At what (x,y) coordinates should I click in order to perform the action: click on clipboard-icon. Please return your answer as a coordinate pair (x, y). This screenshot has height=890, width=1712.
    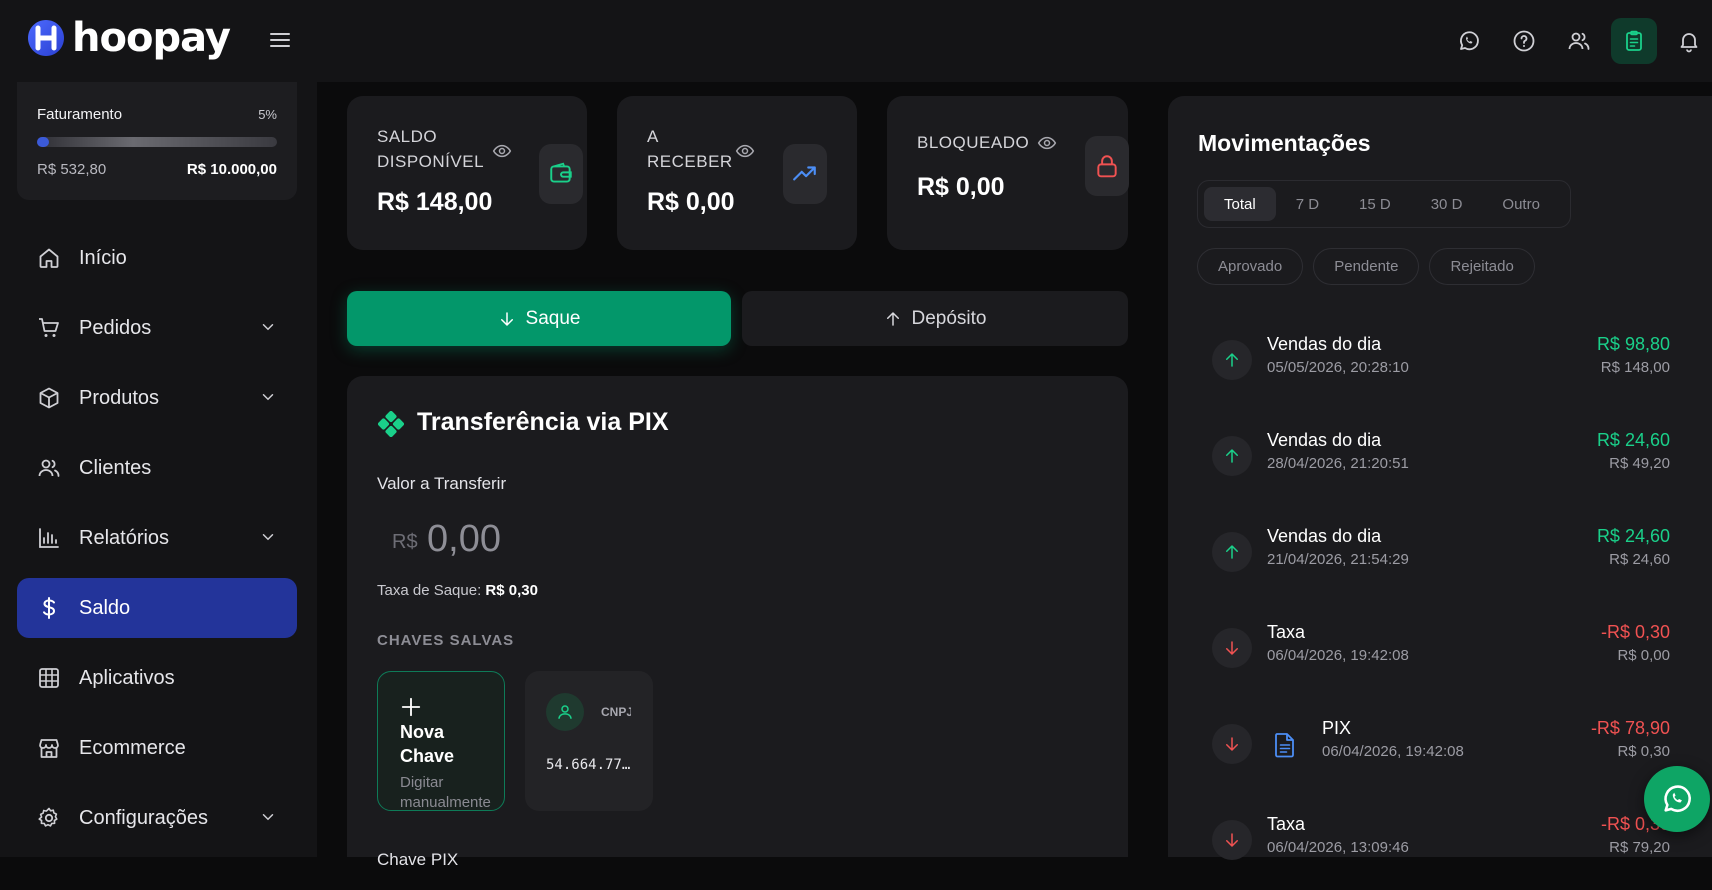
    Looking at the image, I should click on (1634, 41).